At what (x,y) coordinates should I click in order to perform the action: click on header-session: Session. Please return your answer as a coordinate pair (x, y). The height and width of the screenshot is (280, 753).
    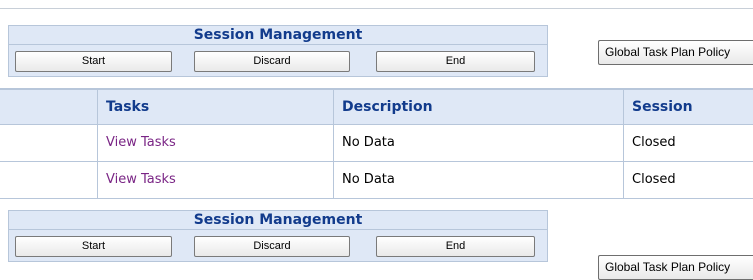
    Looking at the image, I should click on (688, 106).